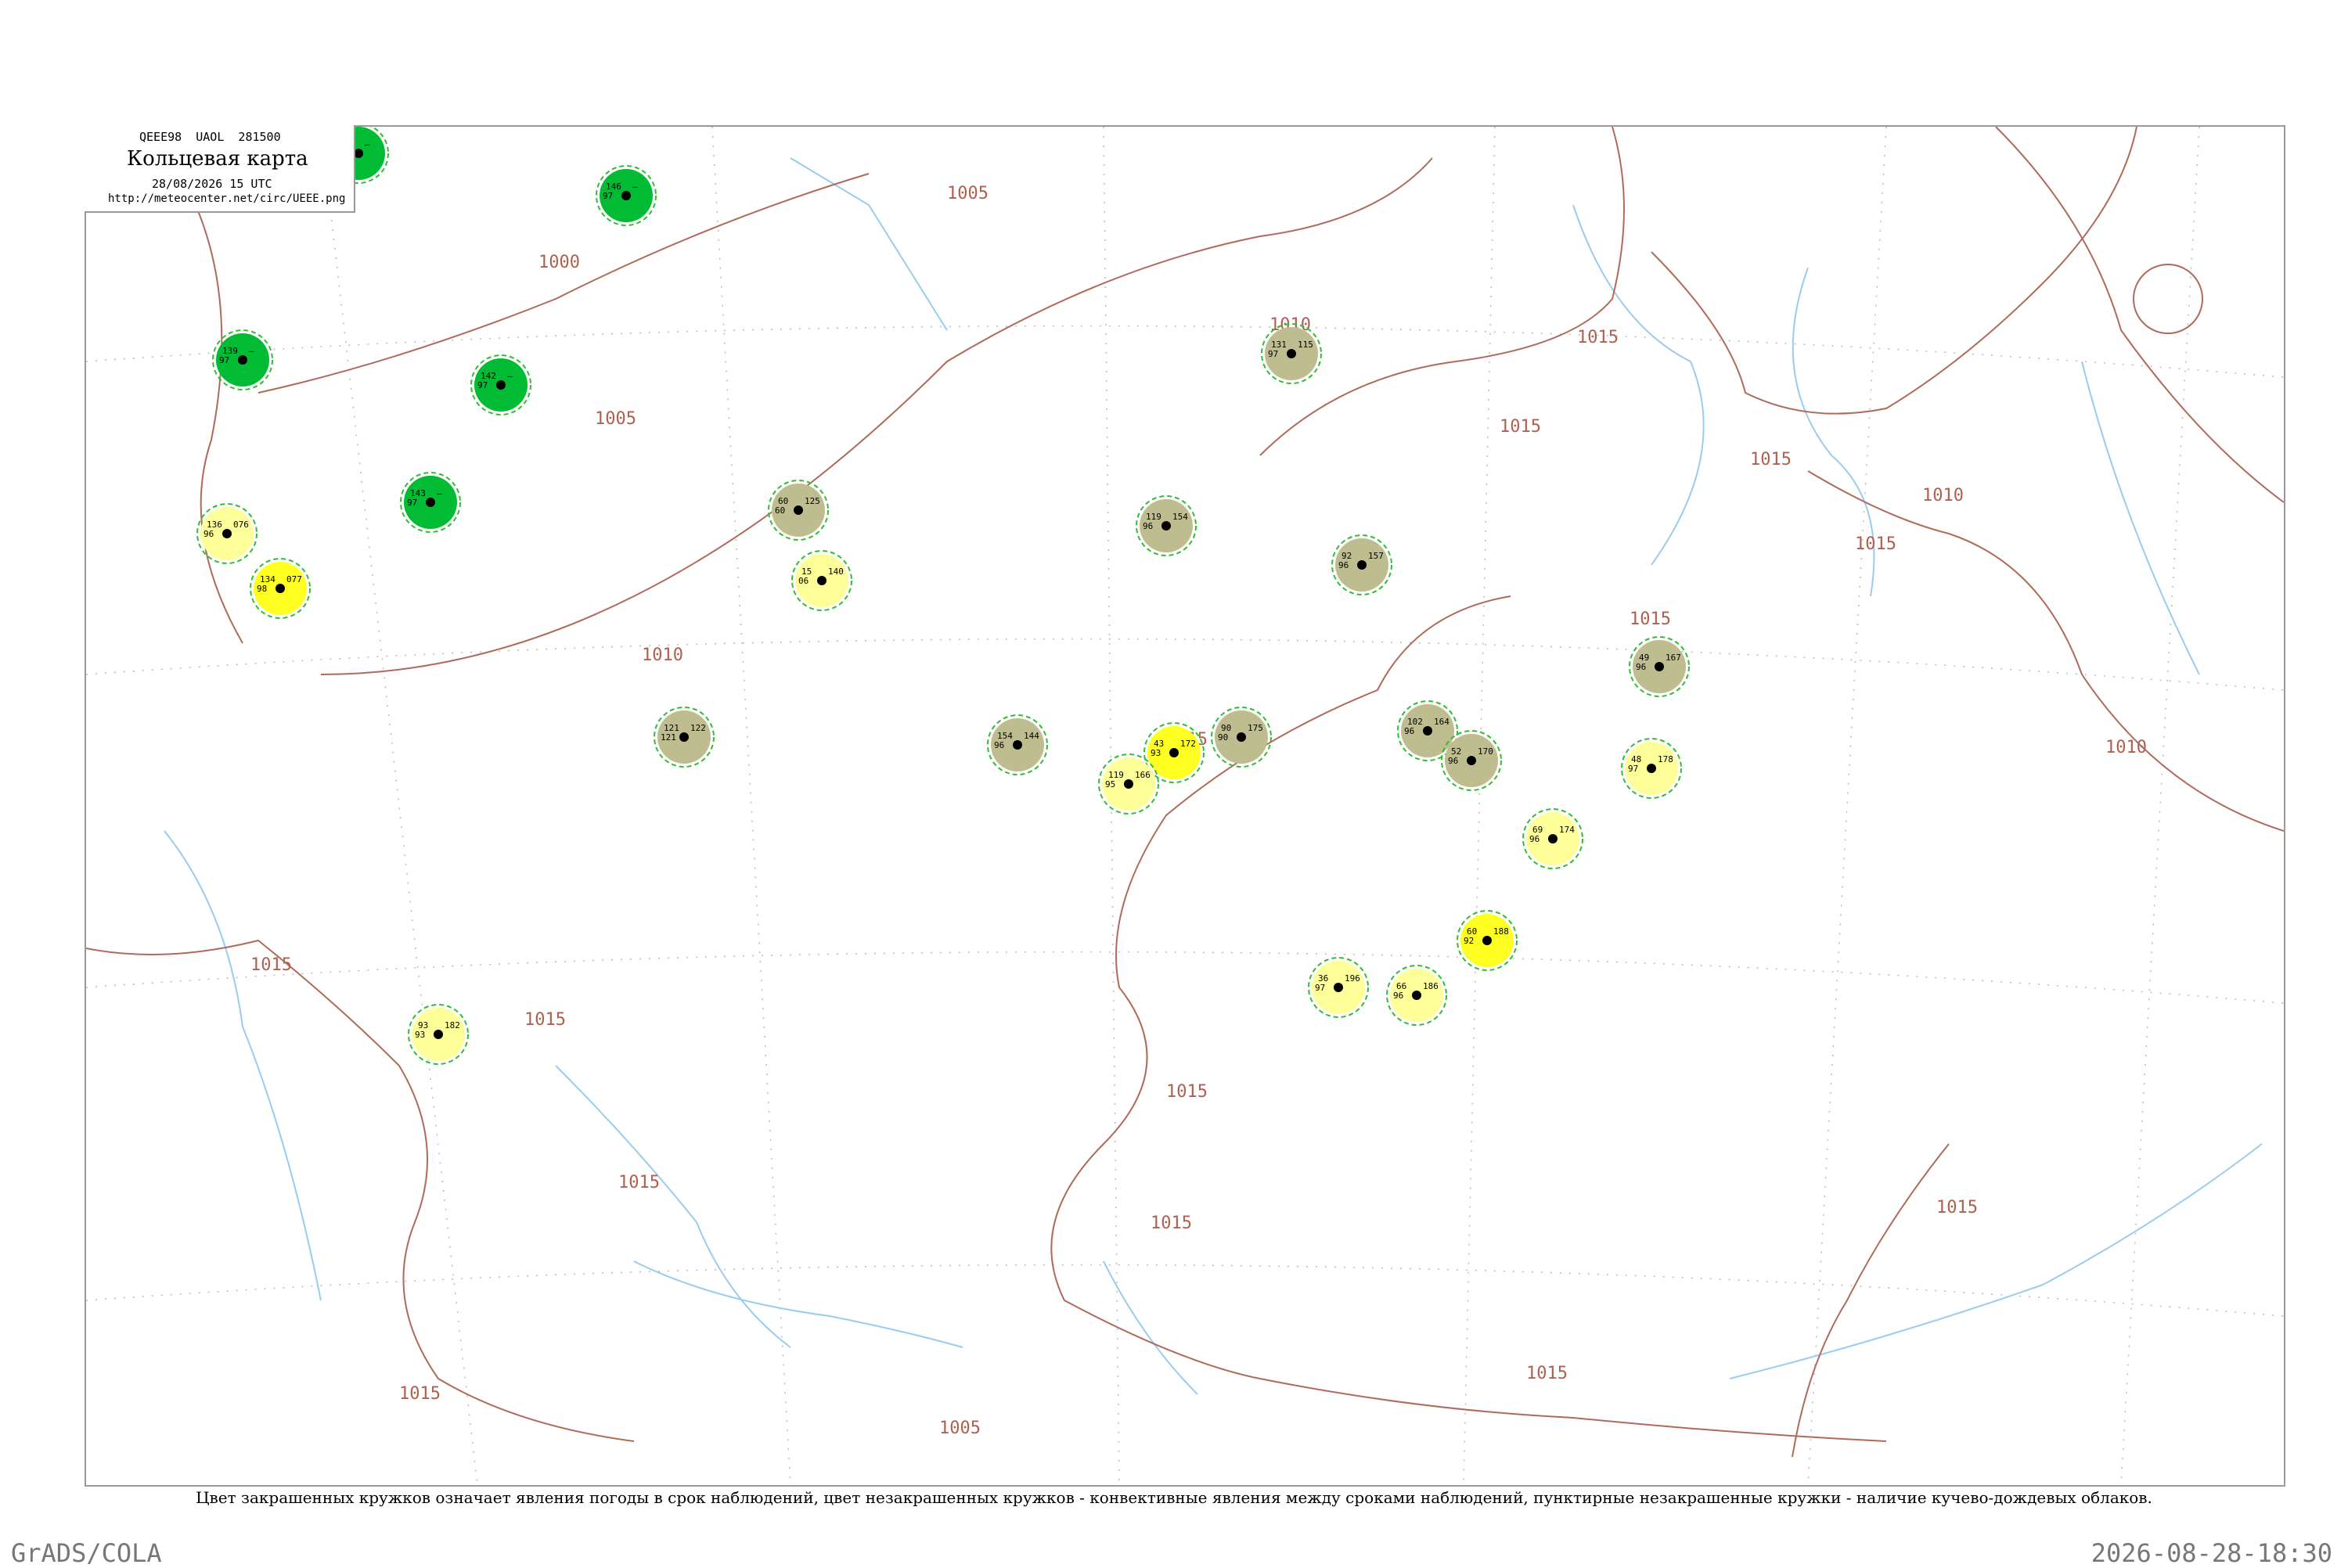 The width and height of the screenshot is (2348, 1568). I want to click on map-url: http://meteocenter.net/circ/UEEE.png, so click(226, 198).